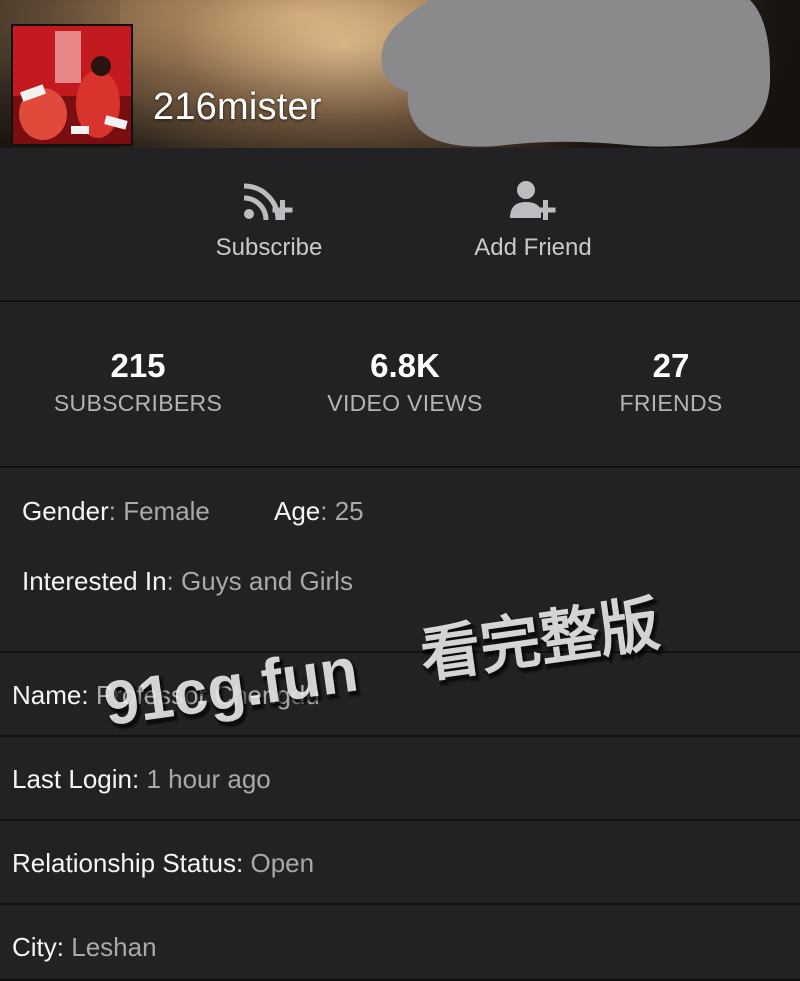 The image size is (800, 981). What do you see at coordinates (65, 511) in the screenshot?
I see `gender-key: Gender` at bounding box center [65, 511].